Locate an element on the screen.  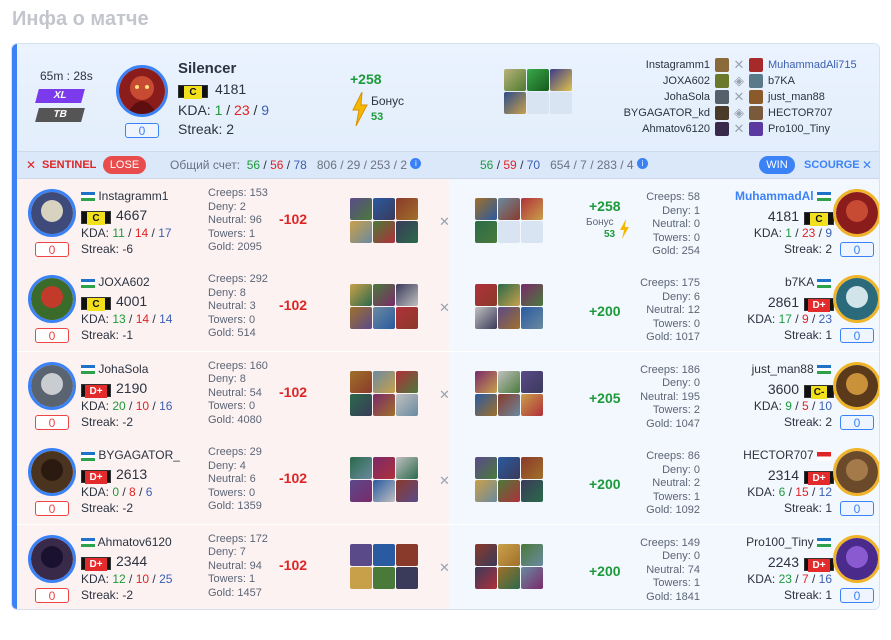
matchup-left-name: BYGAGATOR_kd is located at coordinates (656, 113).